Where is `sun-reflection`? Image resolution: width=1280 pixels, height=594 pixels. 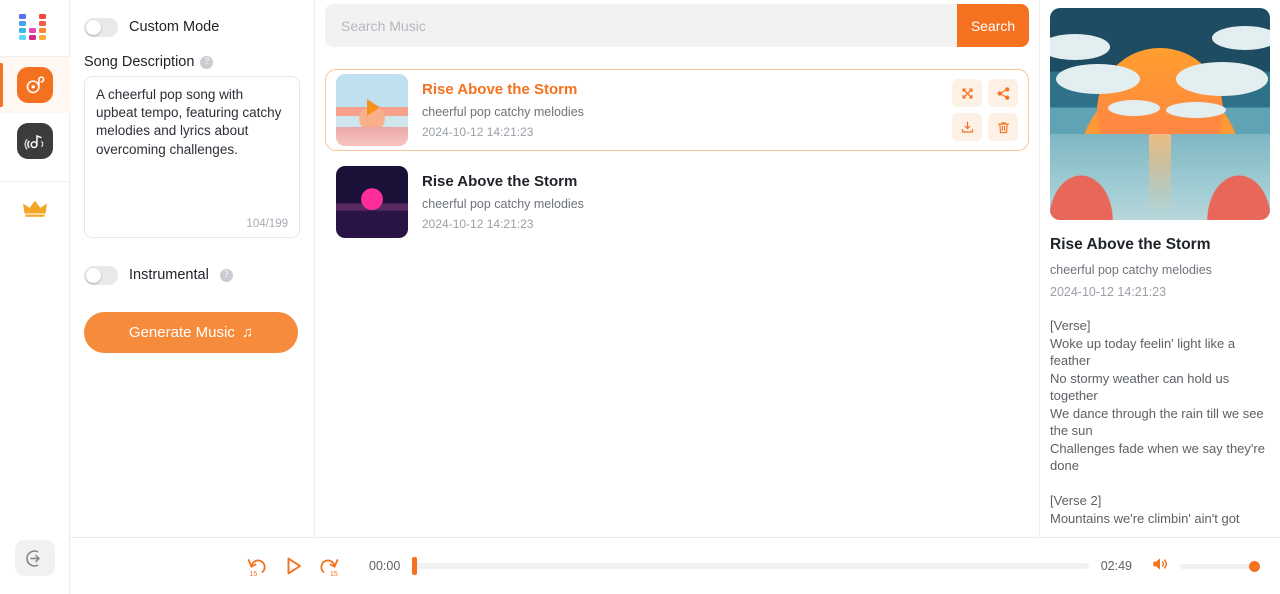 sun-reflection is located at coordinates (1160, 174).